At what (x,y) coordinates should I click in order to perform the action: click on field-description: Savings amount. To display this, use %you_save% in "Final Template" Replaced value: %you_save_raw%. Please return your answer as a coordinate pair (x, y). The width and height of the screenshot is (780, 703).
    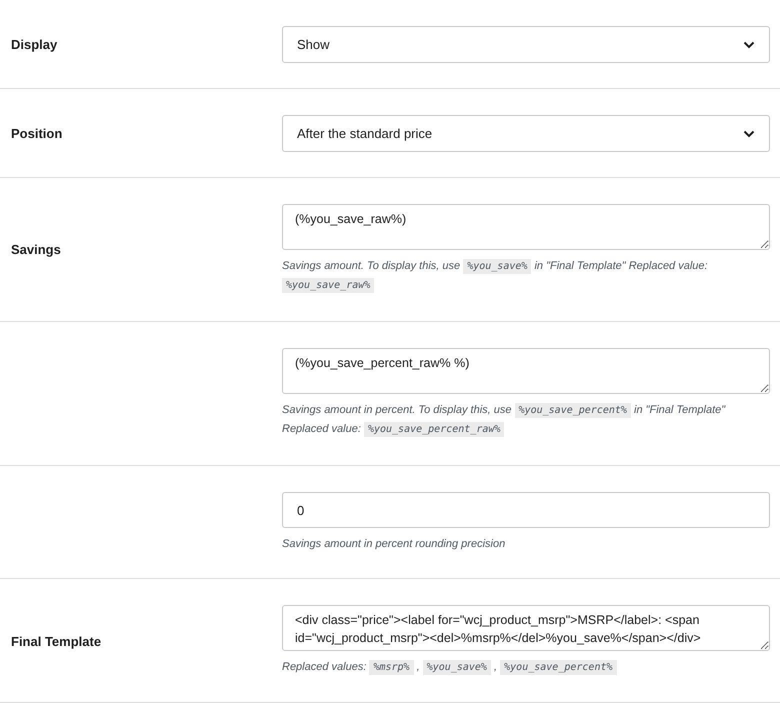
    Looking at the image, I should click on (495, 276).